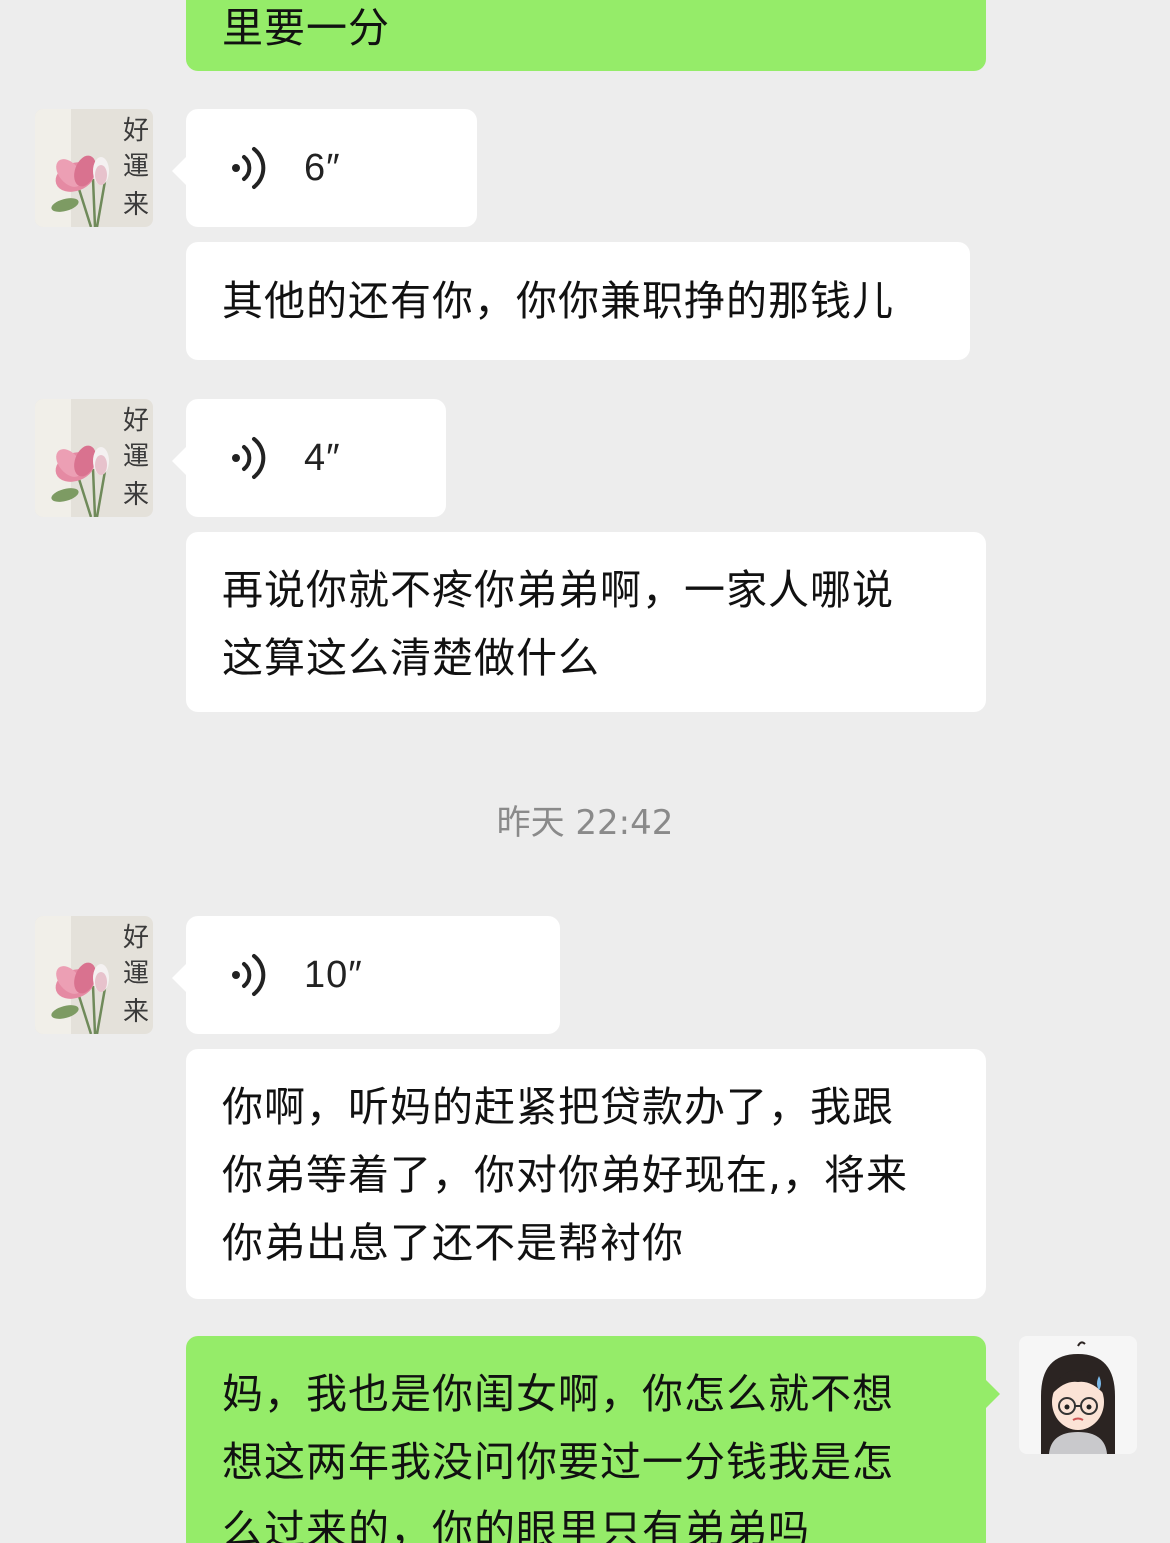 This screenshot has height=1543, width=1170. Describe the element at coordinates (453, 1243) in the screenshot. I see `message-line: 你弟出息了还不是帮衬你` at that location.